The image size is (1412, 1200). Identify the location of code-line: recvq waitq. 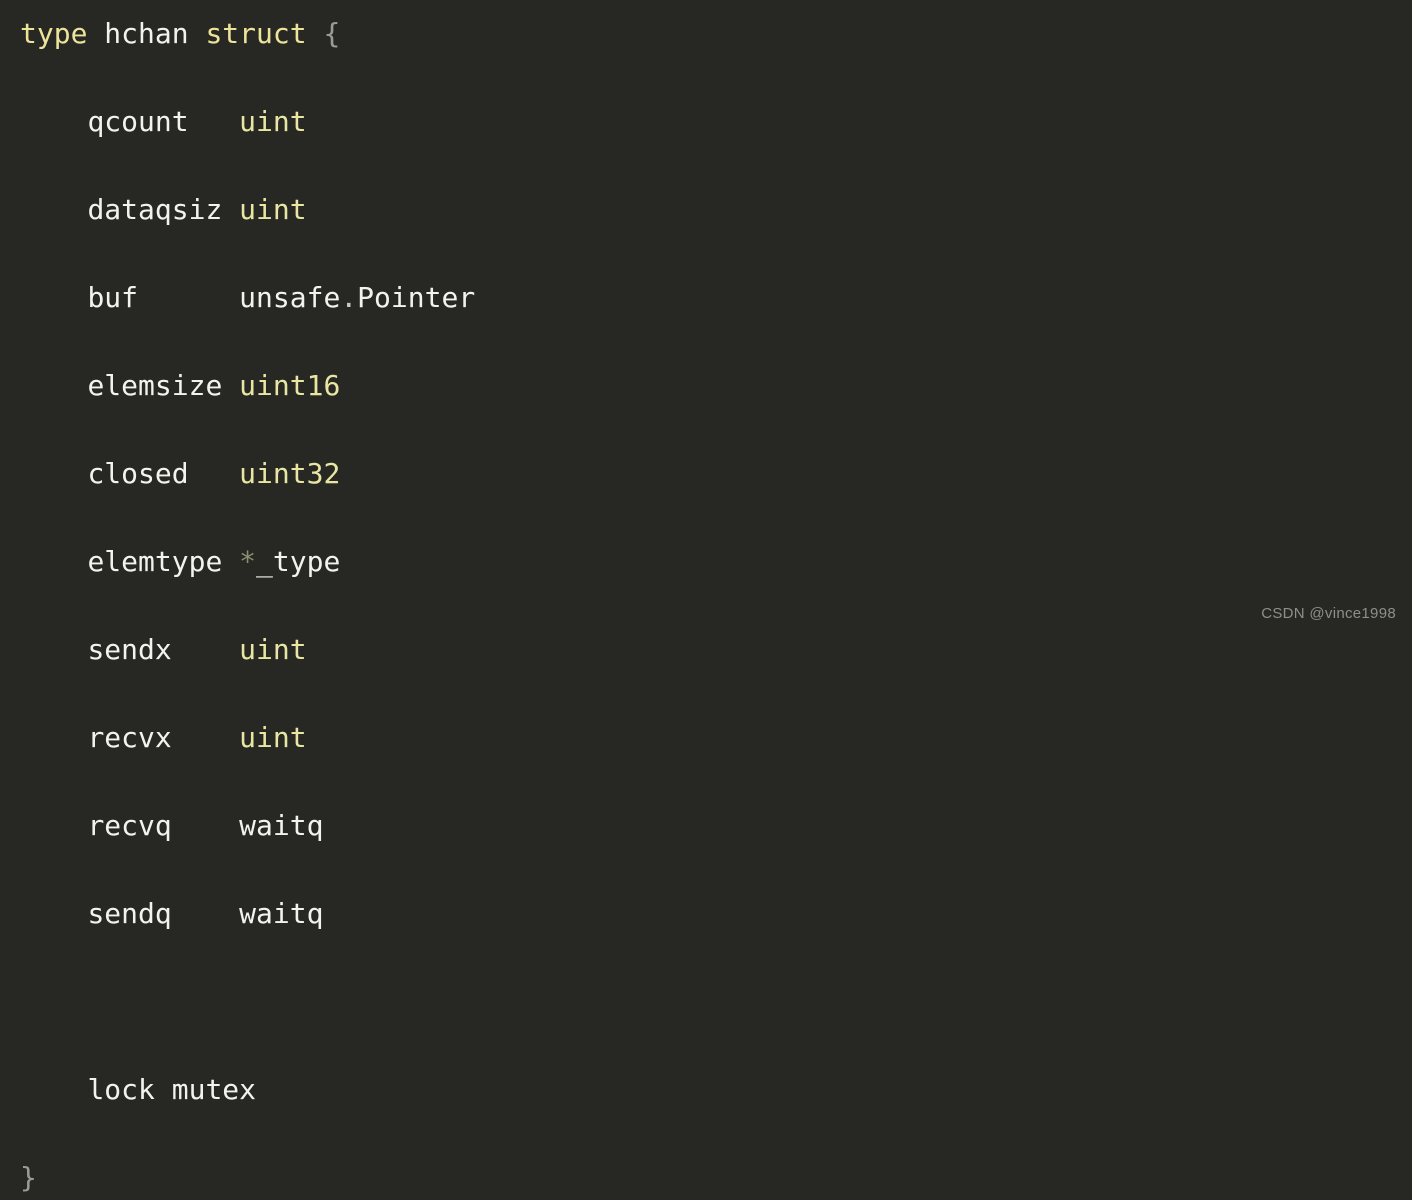
(716, 826).